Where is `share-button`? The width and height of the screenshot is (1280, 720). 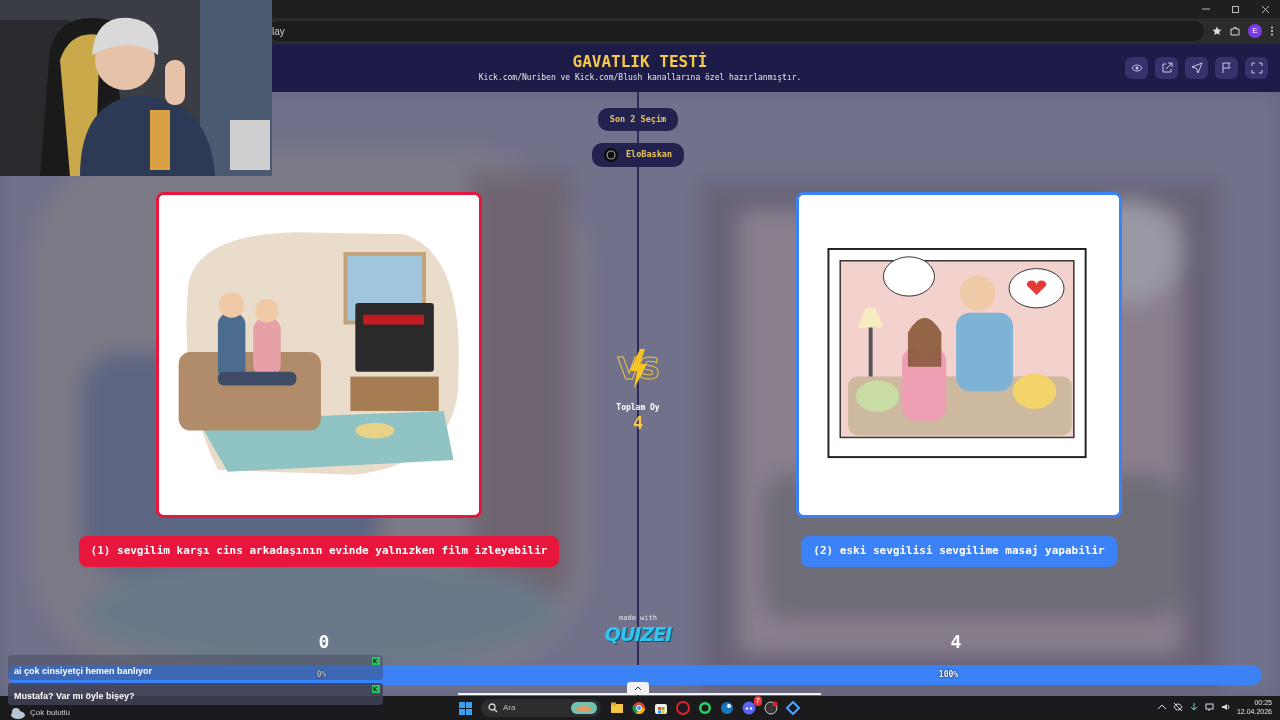
share-button is located at coordinates (1196, 68).